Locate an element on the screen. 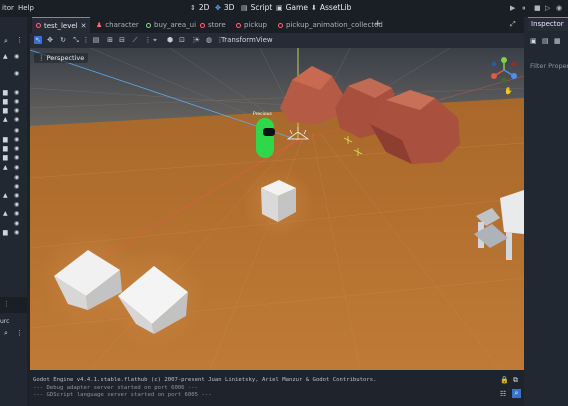 This screenshot has height=406, width=568. lock-icon: ⊞ is located at coordinates (110, 40).